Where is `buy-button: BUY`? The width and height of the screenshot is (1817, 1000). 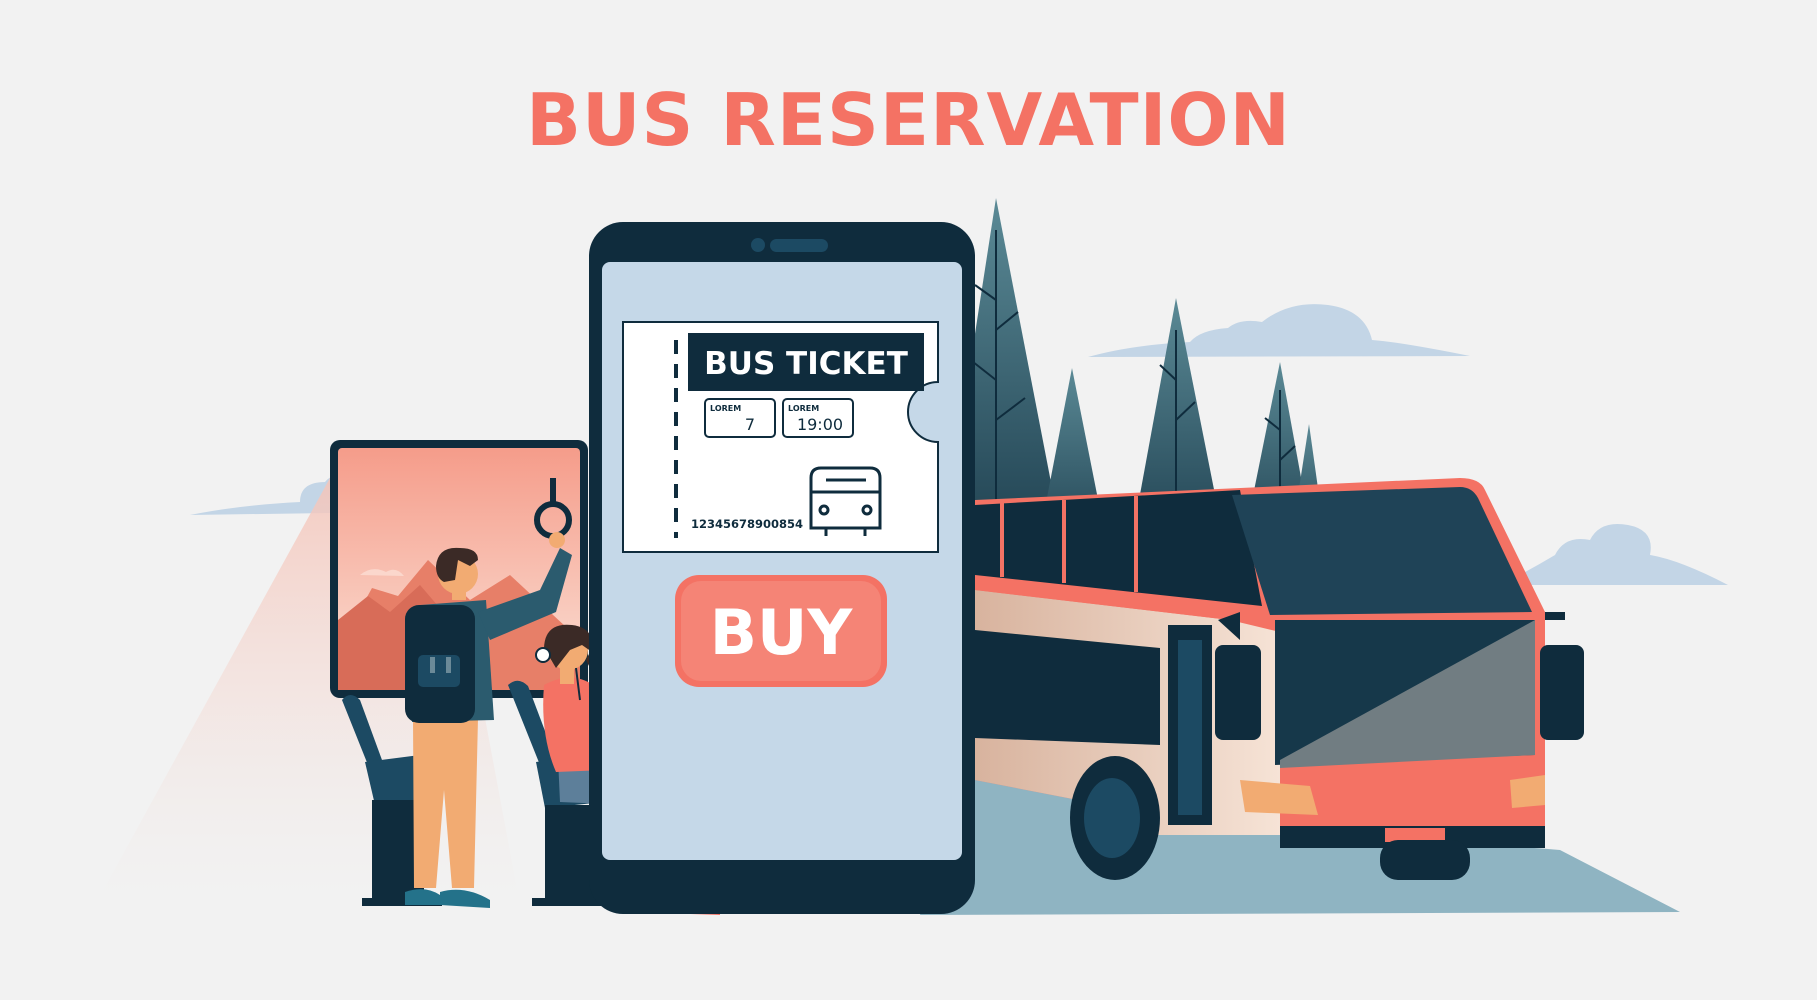
buy-button: BUY is located at coordinates (781, 631).